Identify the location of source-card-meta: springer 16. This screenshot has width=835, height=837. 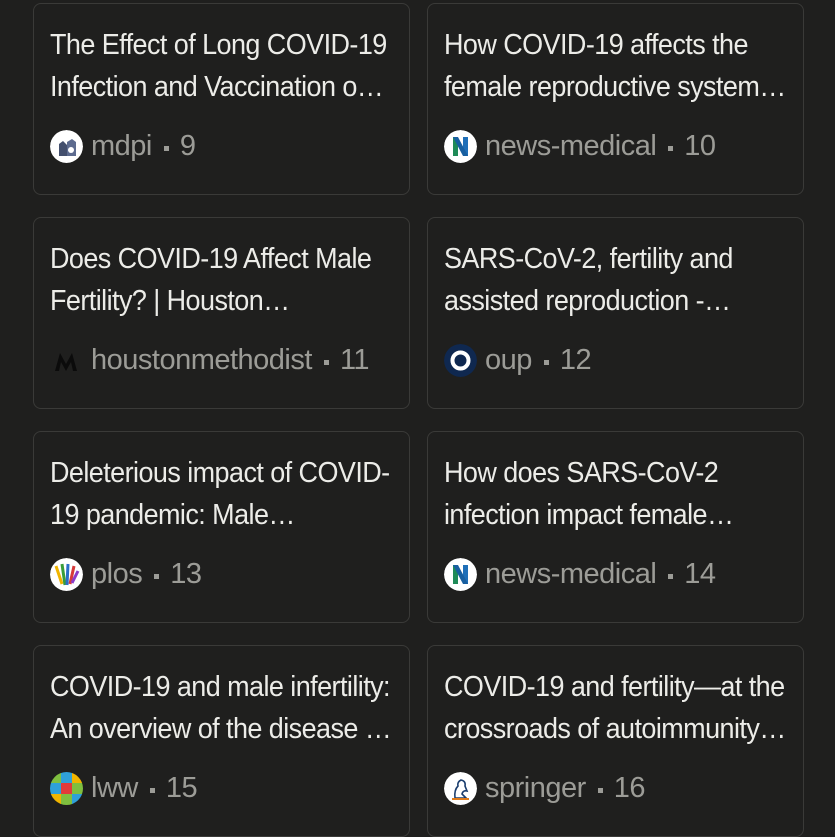
(615, 788).